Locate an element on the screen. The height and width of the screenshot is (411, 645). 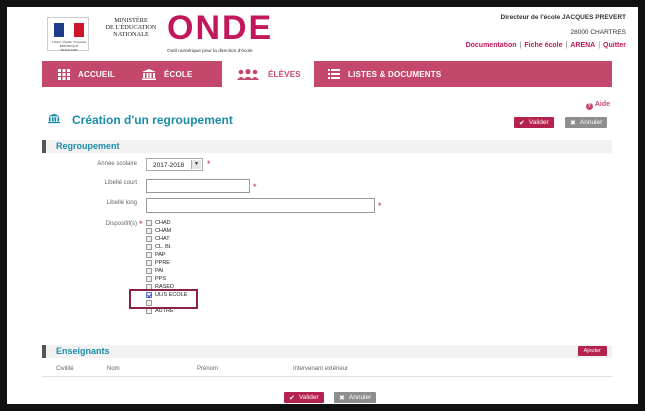
section-title: Enseignants is located at coordinates (83, 351).